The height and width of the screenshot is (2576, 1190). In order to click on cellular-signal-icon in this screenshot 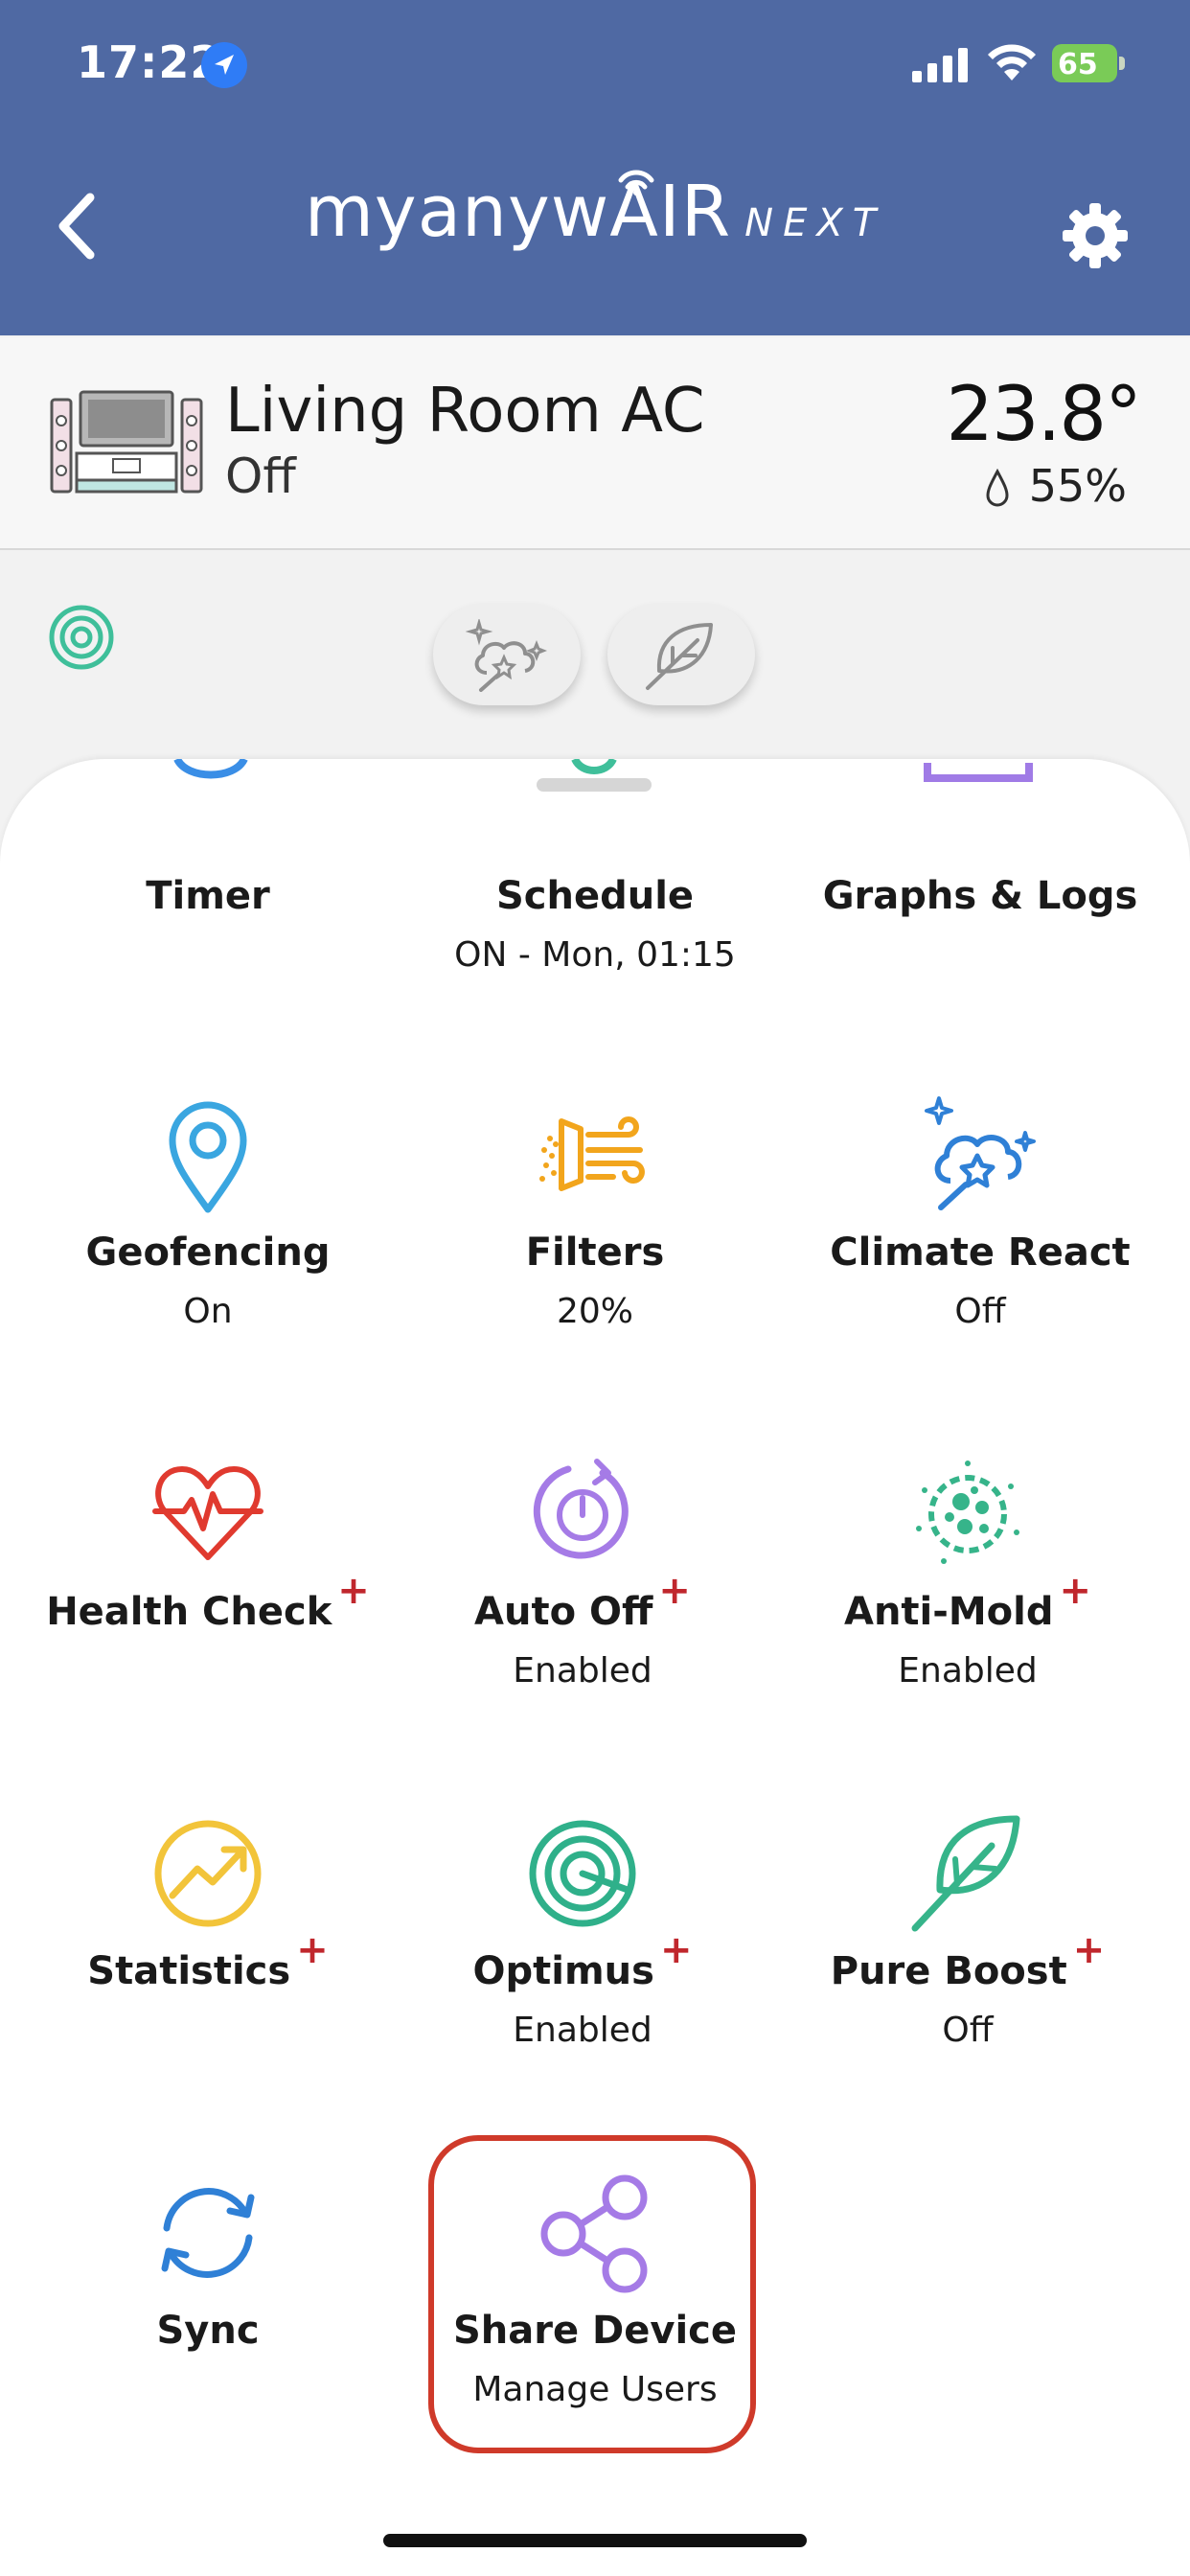, I will do `click(940, 65)`.